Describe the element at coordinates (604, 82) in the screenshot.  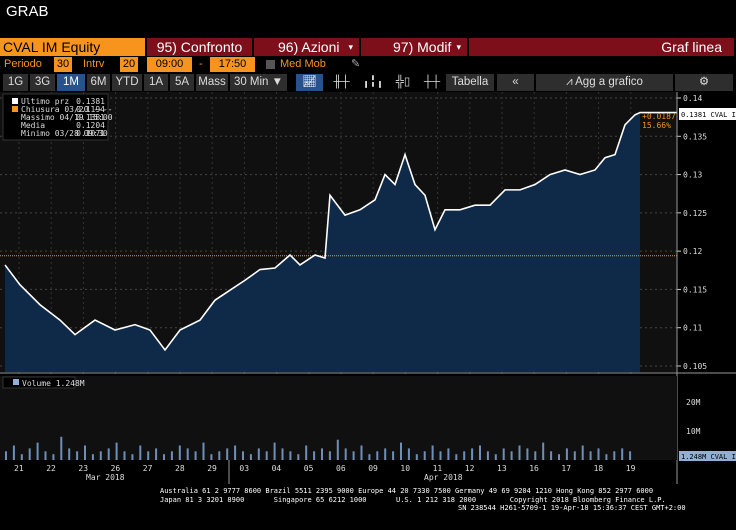
I see `add-to-chart-button: ⩘ Agg a grafico` at that location.